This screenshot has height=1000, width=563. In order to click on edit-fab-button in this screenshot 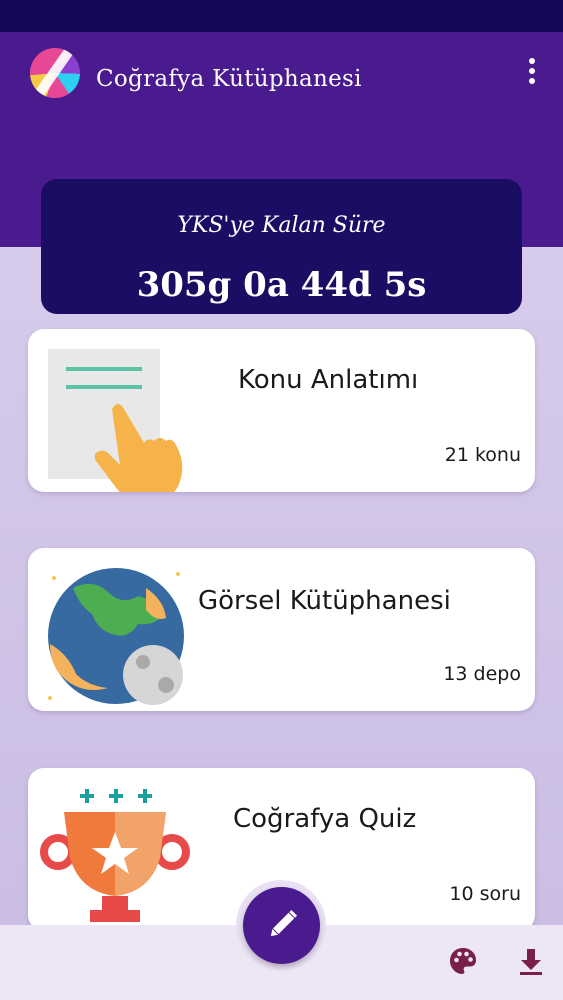, I will do `click(281, 925)`.